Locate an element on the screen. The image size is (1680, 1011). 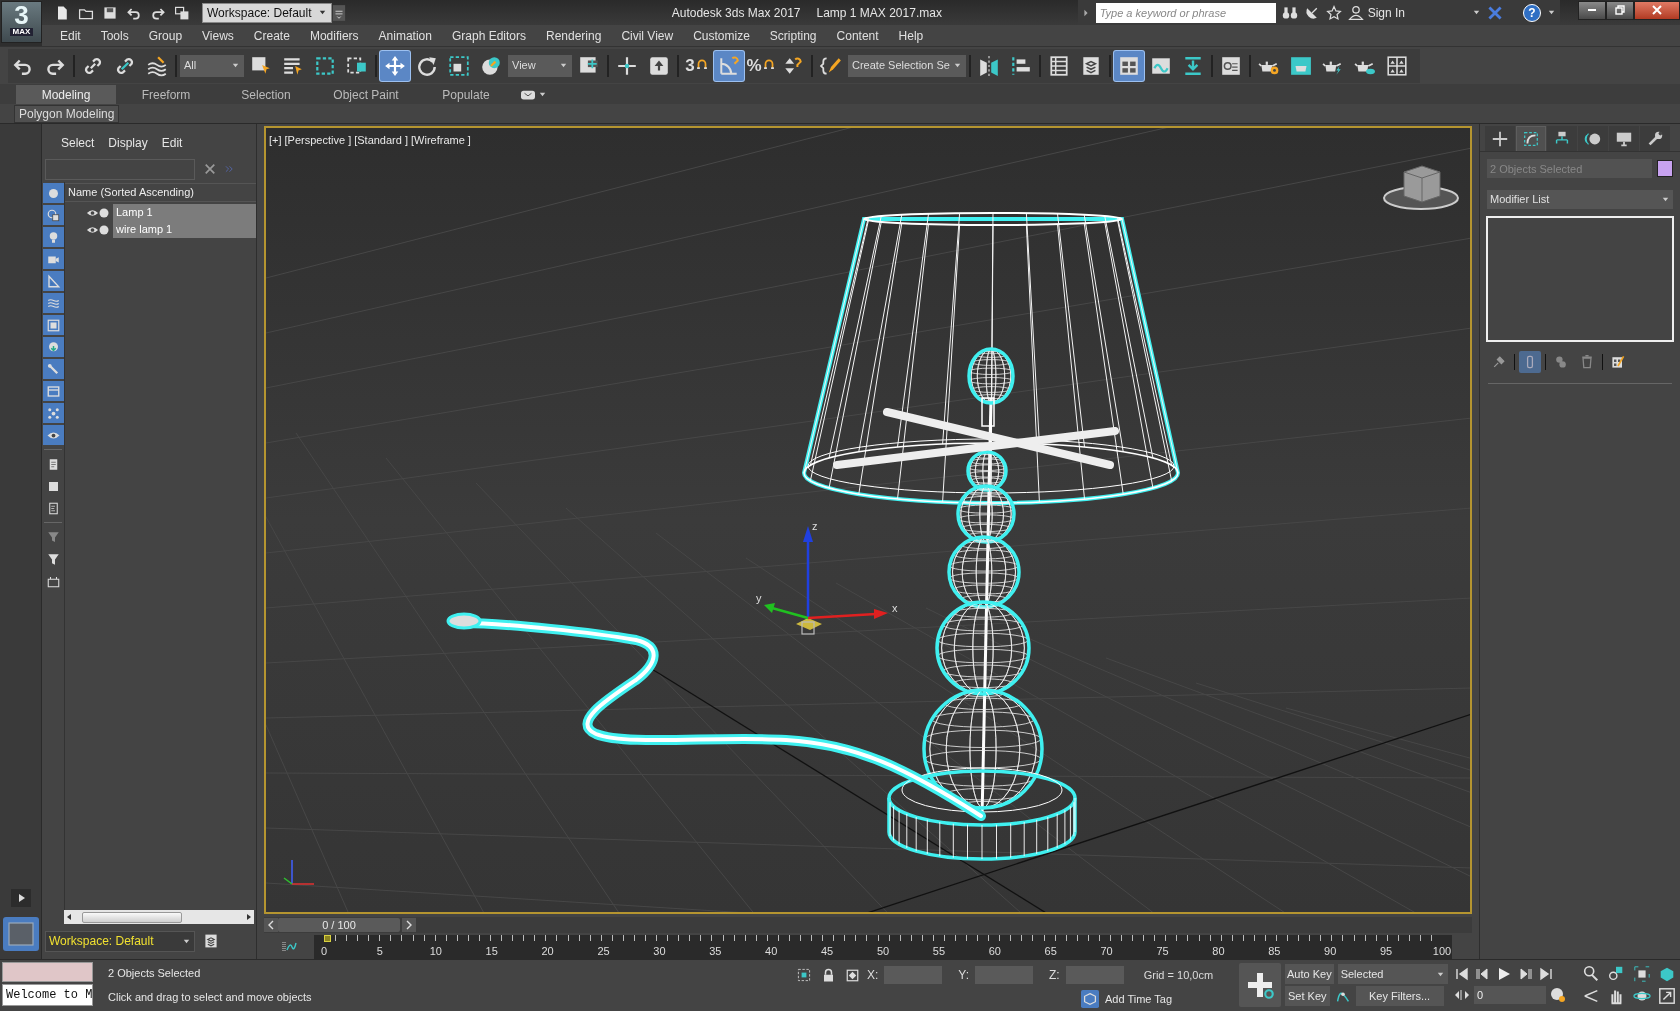
file-name: Lamp 1 MAX 2017.max is located at coordinates (879, 13).